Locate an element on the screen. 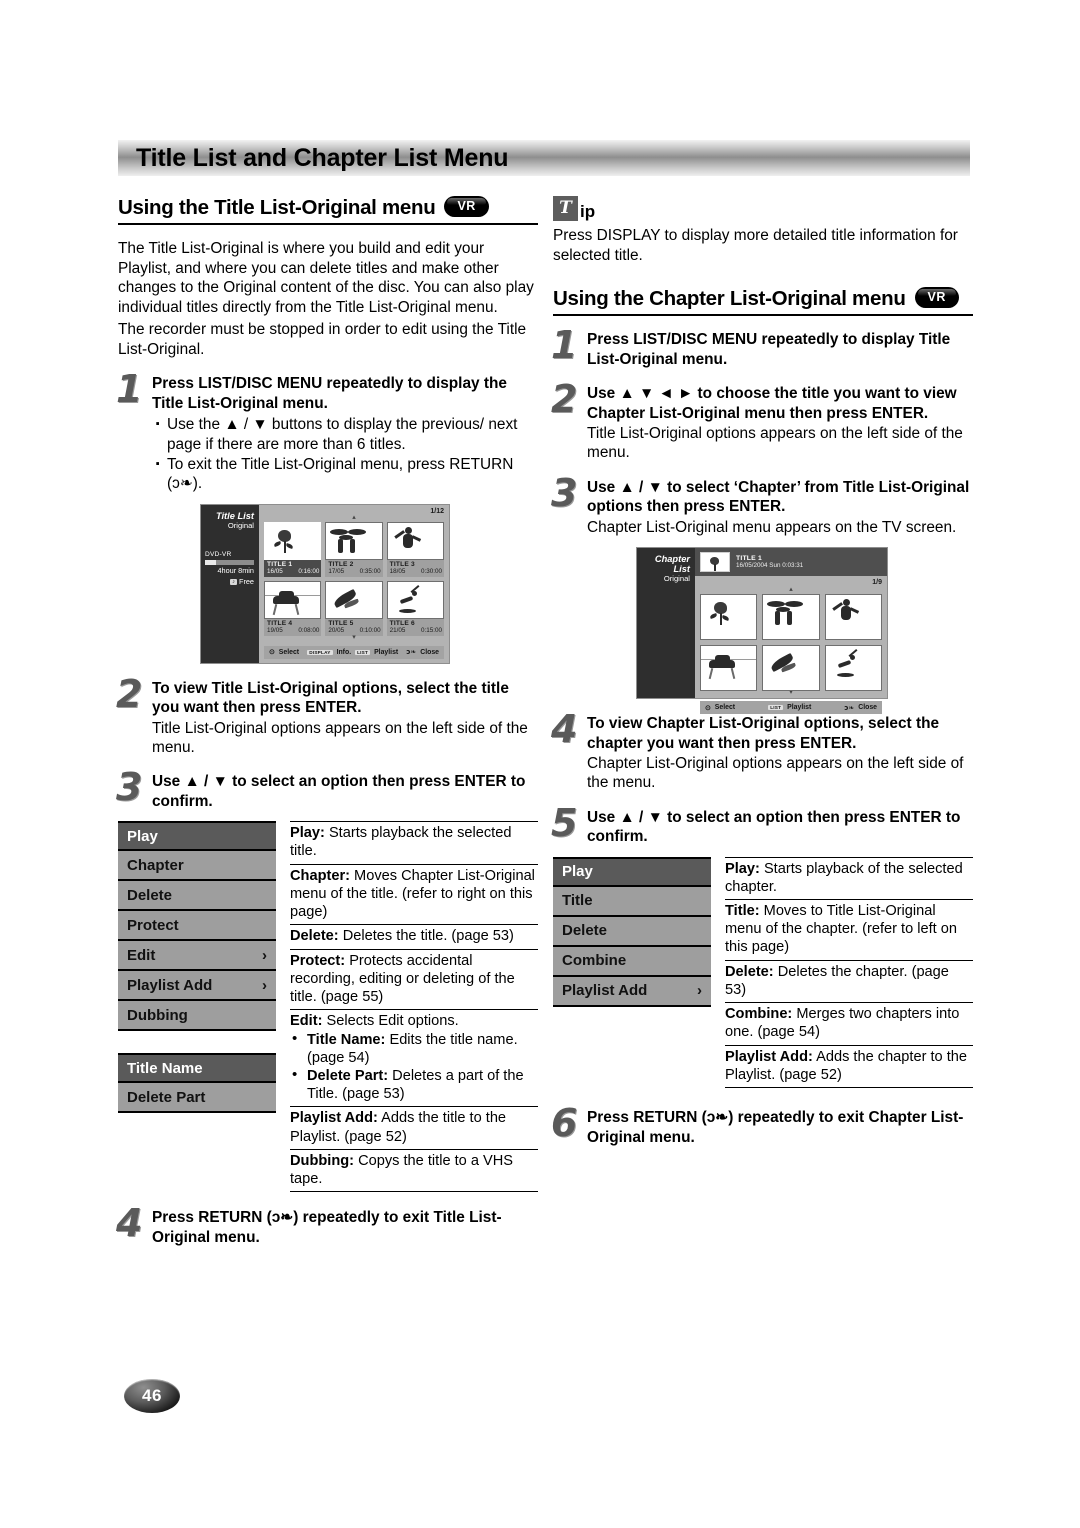 This screenshot has width=1080, height=1528. title-label: TITLE 4 is located at coordinates (280, 624).